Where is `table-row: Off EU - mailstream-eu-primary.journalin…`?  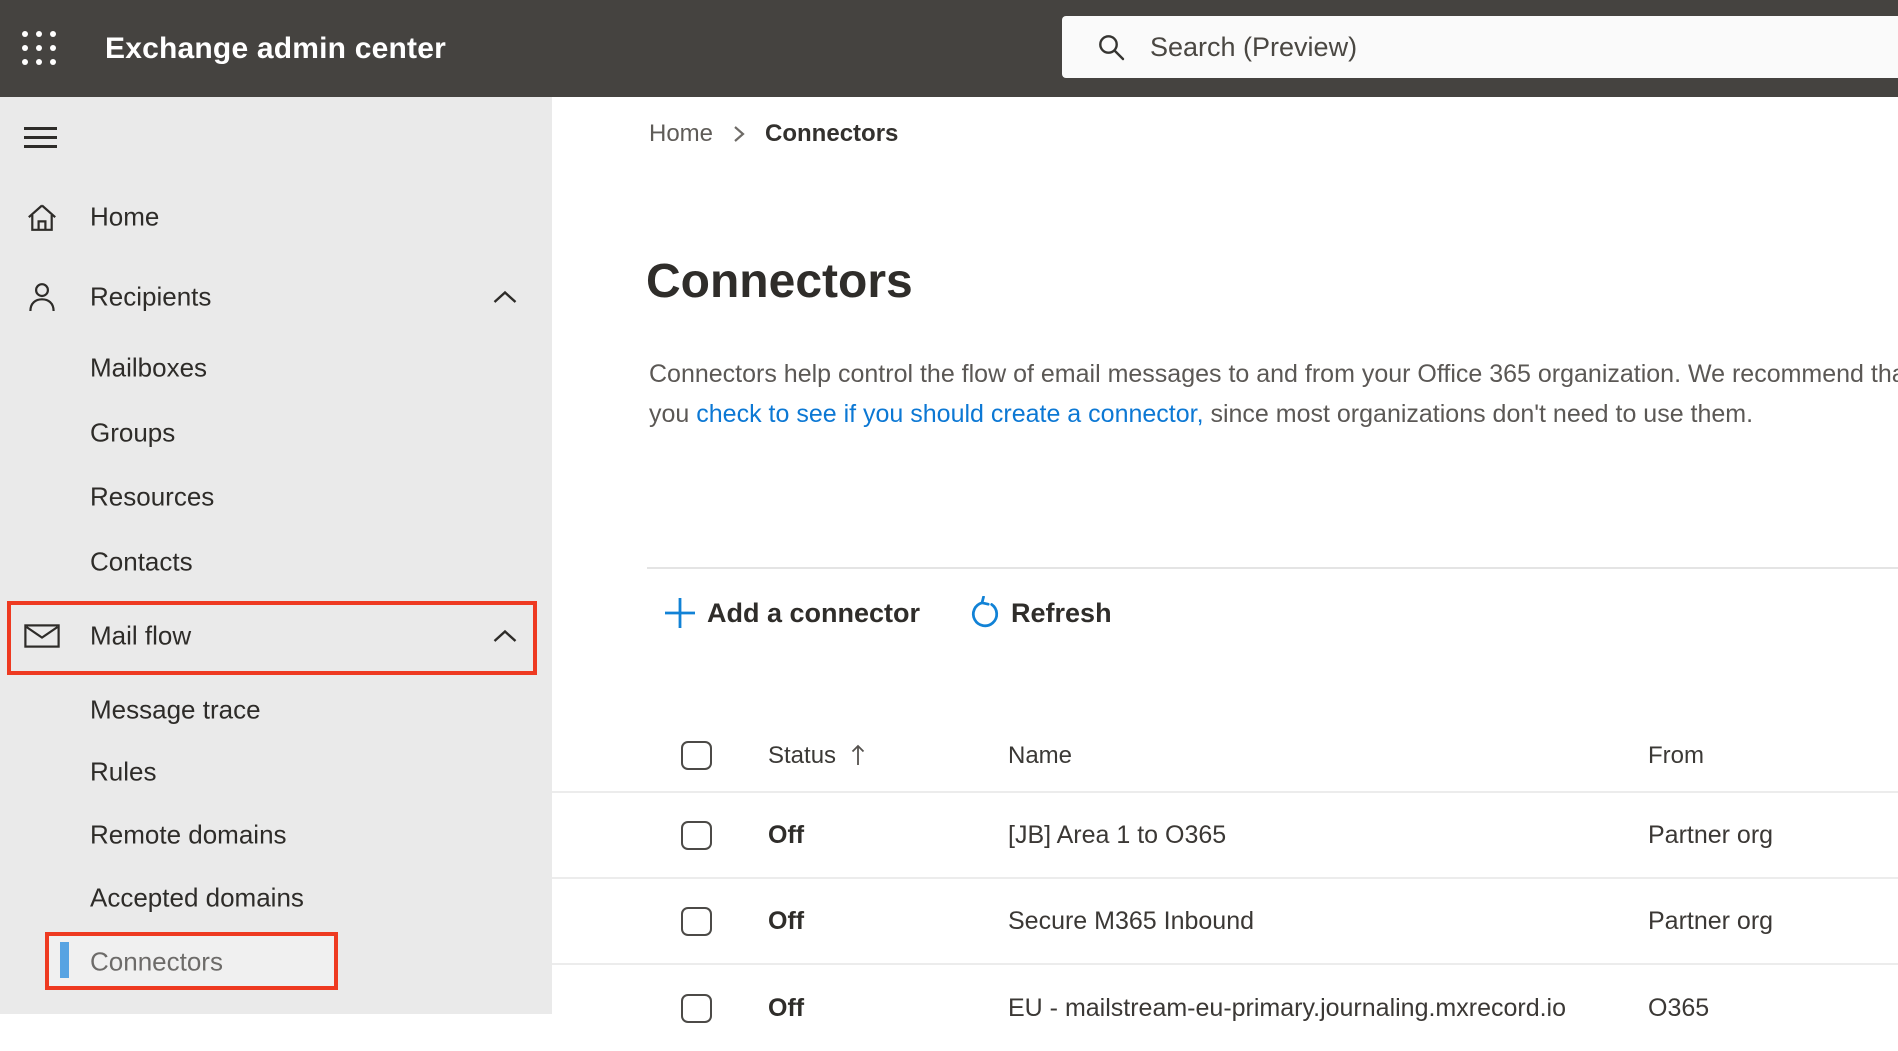
table-row: Off EU - mailstream-eu-primary.journalin… is located at coordinates (1225, 1008).